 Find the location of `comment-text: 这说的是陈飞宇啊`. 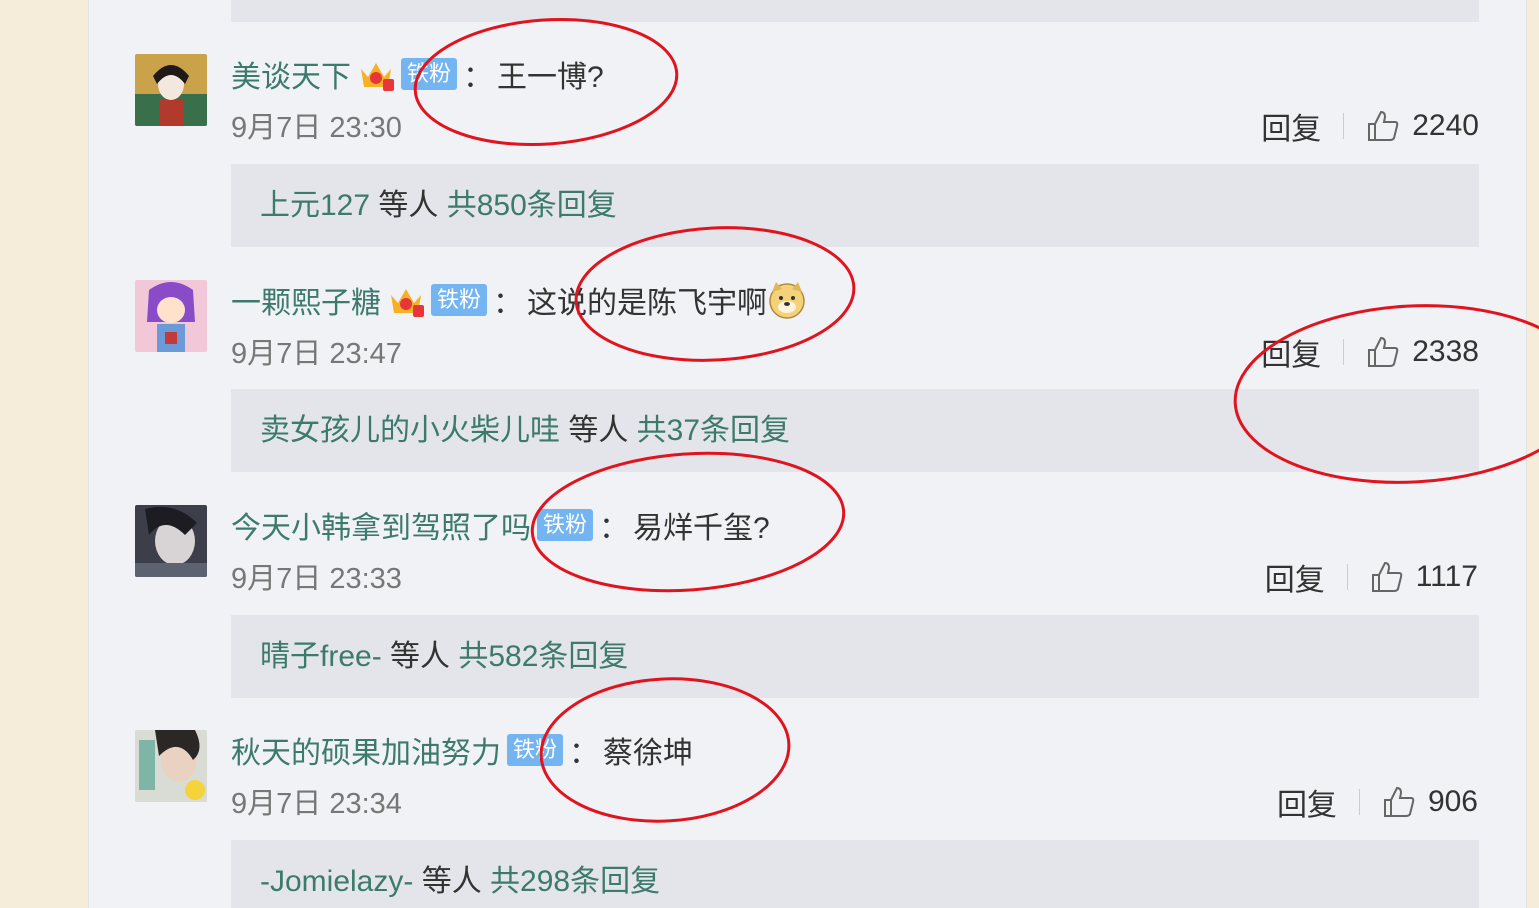

comment-text: 这说的是陈飞宇啊 is located at coordinates (647, 303).